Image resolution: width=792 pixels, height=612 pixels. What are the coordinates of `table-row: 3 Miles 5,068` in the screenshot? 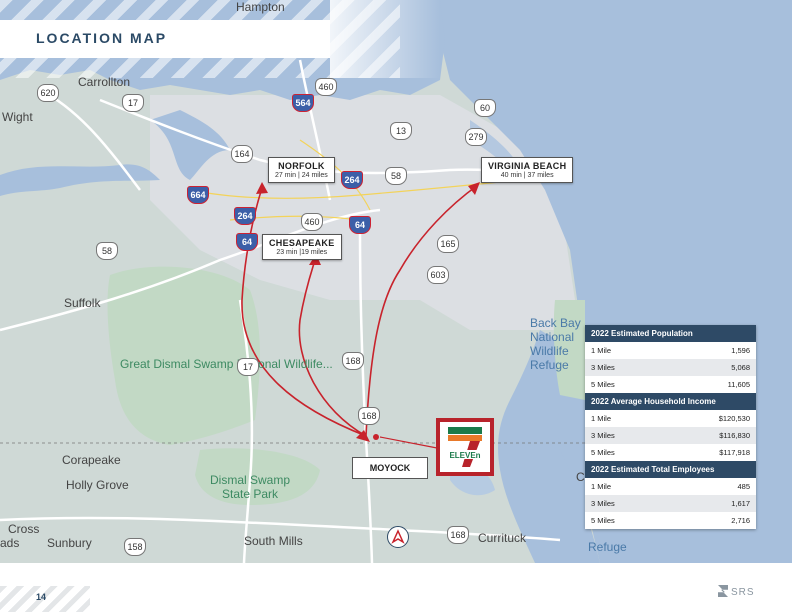 It's located at (670, 367).